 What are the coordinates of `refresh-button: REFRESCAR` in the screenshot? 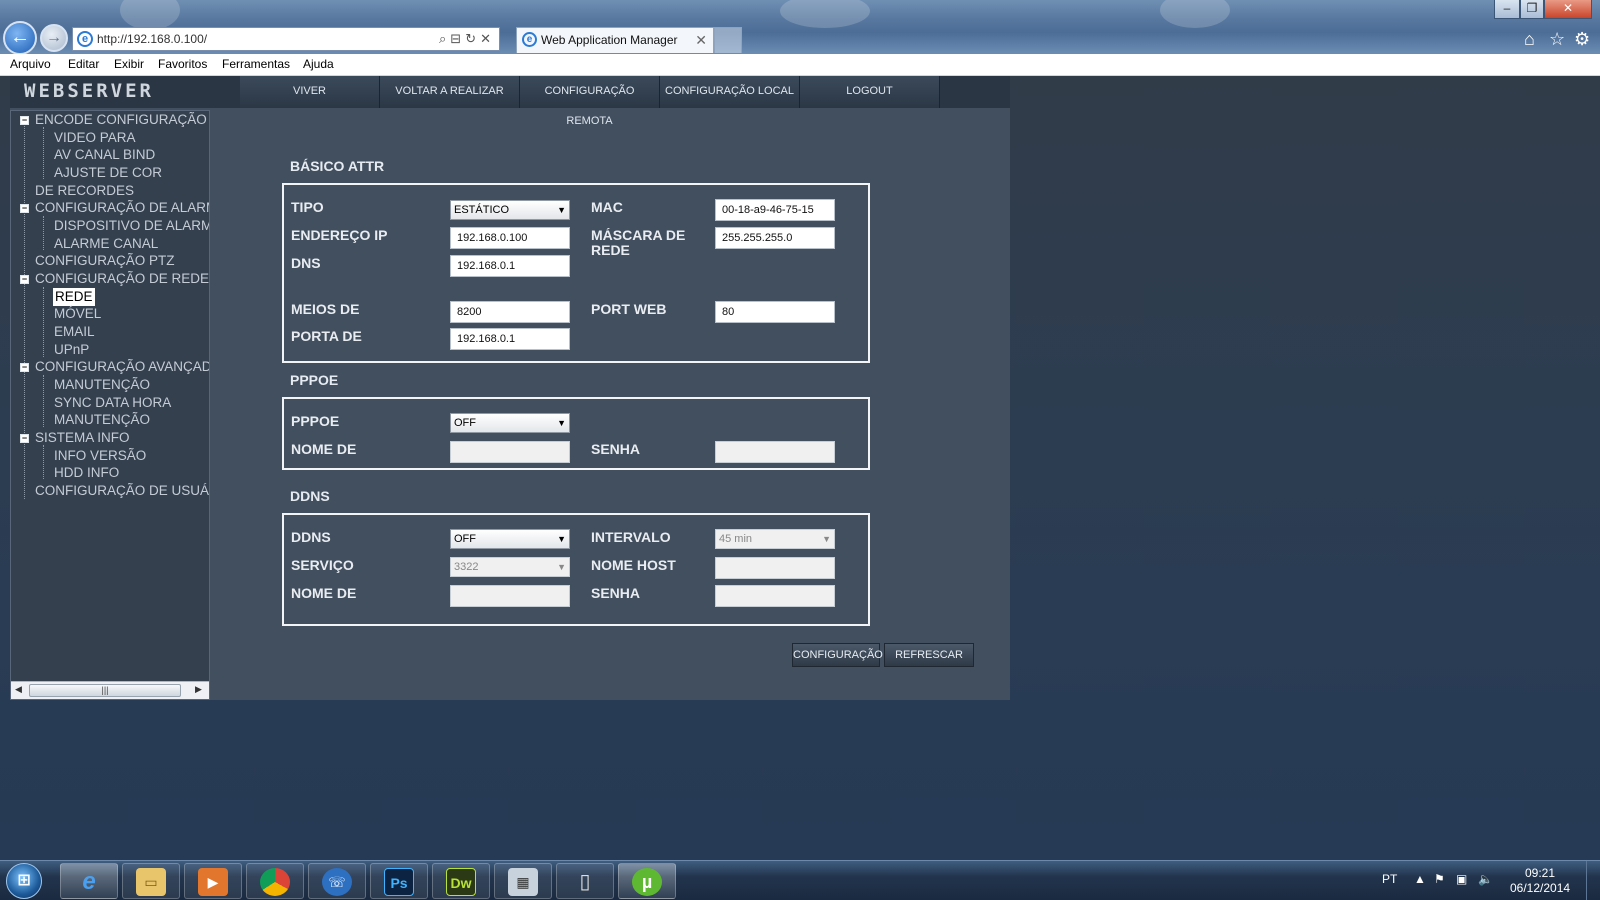 It's located at (929, 655).